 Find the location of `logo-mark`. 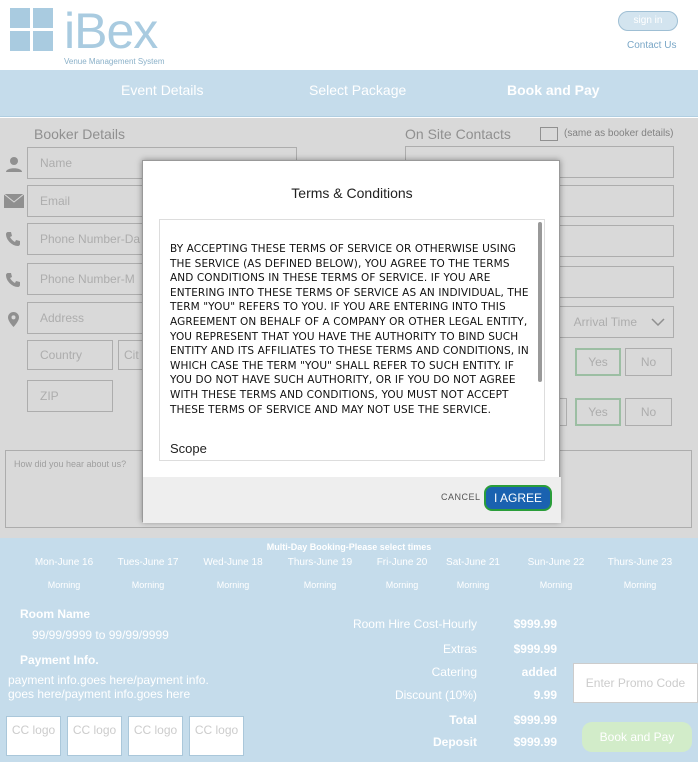

logo-mark is located at coordinates (32, 30).